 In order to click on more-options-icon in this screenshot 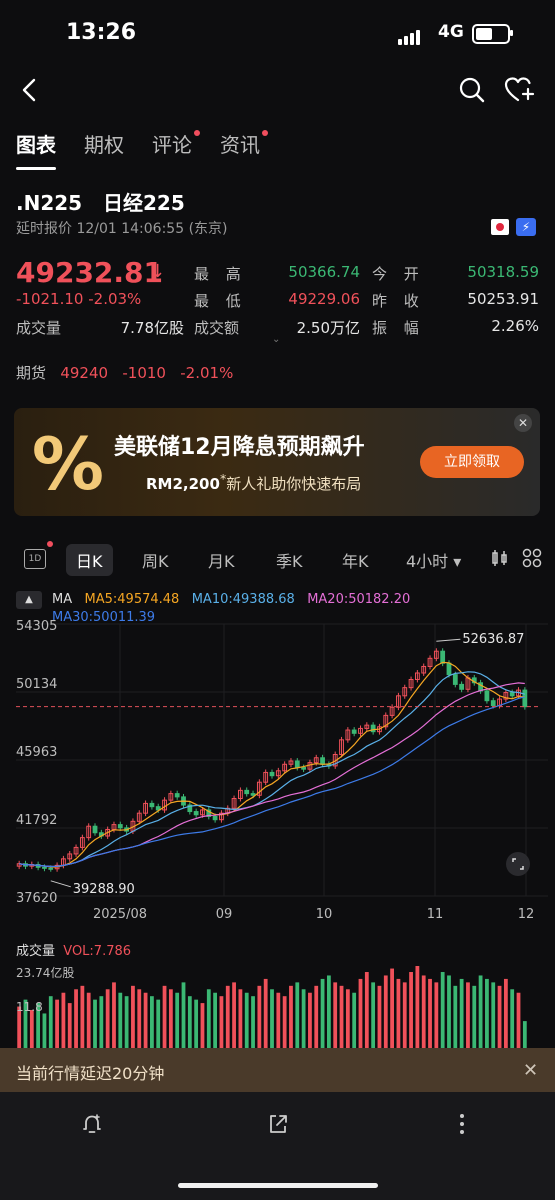, I will do `click(462, 1124)`.